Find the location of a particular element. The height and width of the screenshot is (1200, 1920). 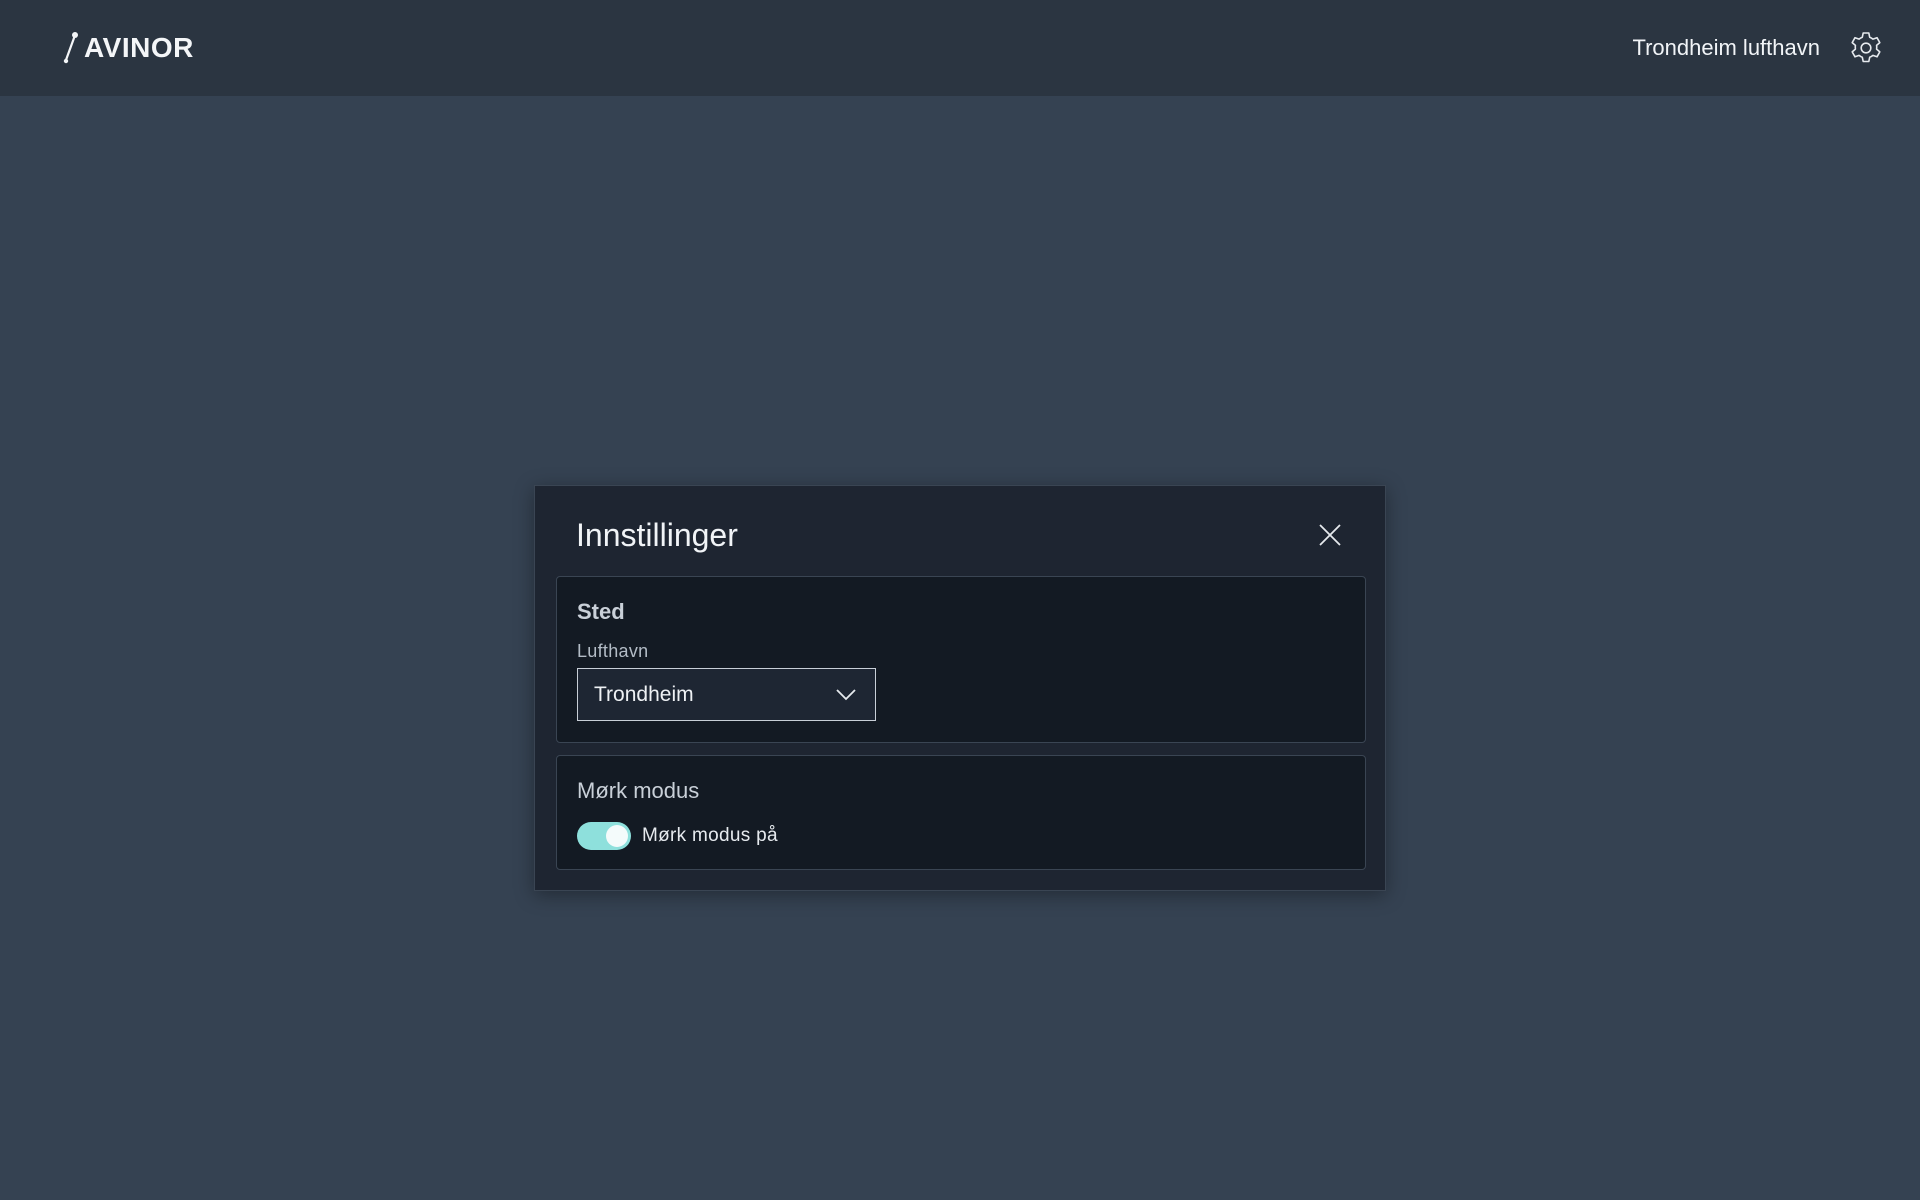

close-icon is located at coordinates (1330, 535).